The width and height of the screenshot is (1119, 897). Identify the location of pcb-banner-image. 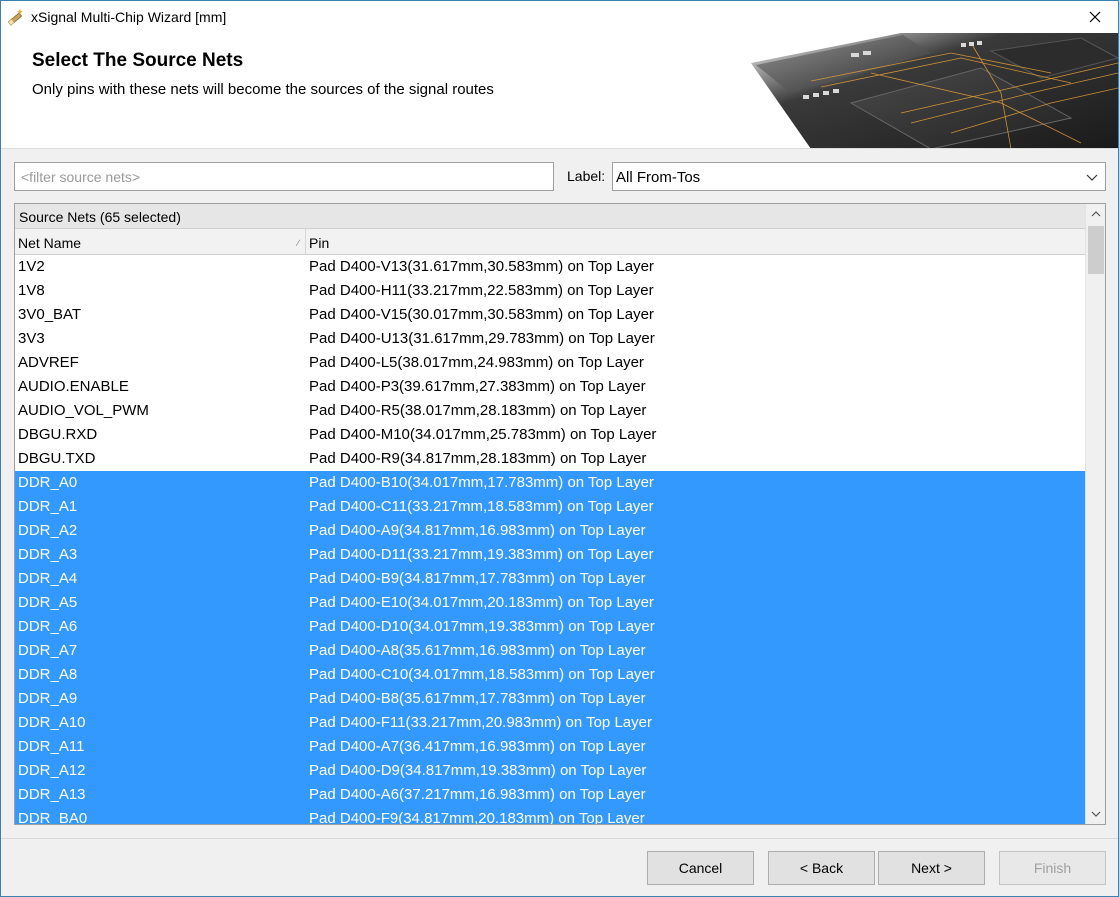
(934, 90).